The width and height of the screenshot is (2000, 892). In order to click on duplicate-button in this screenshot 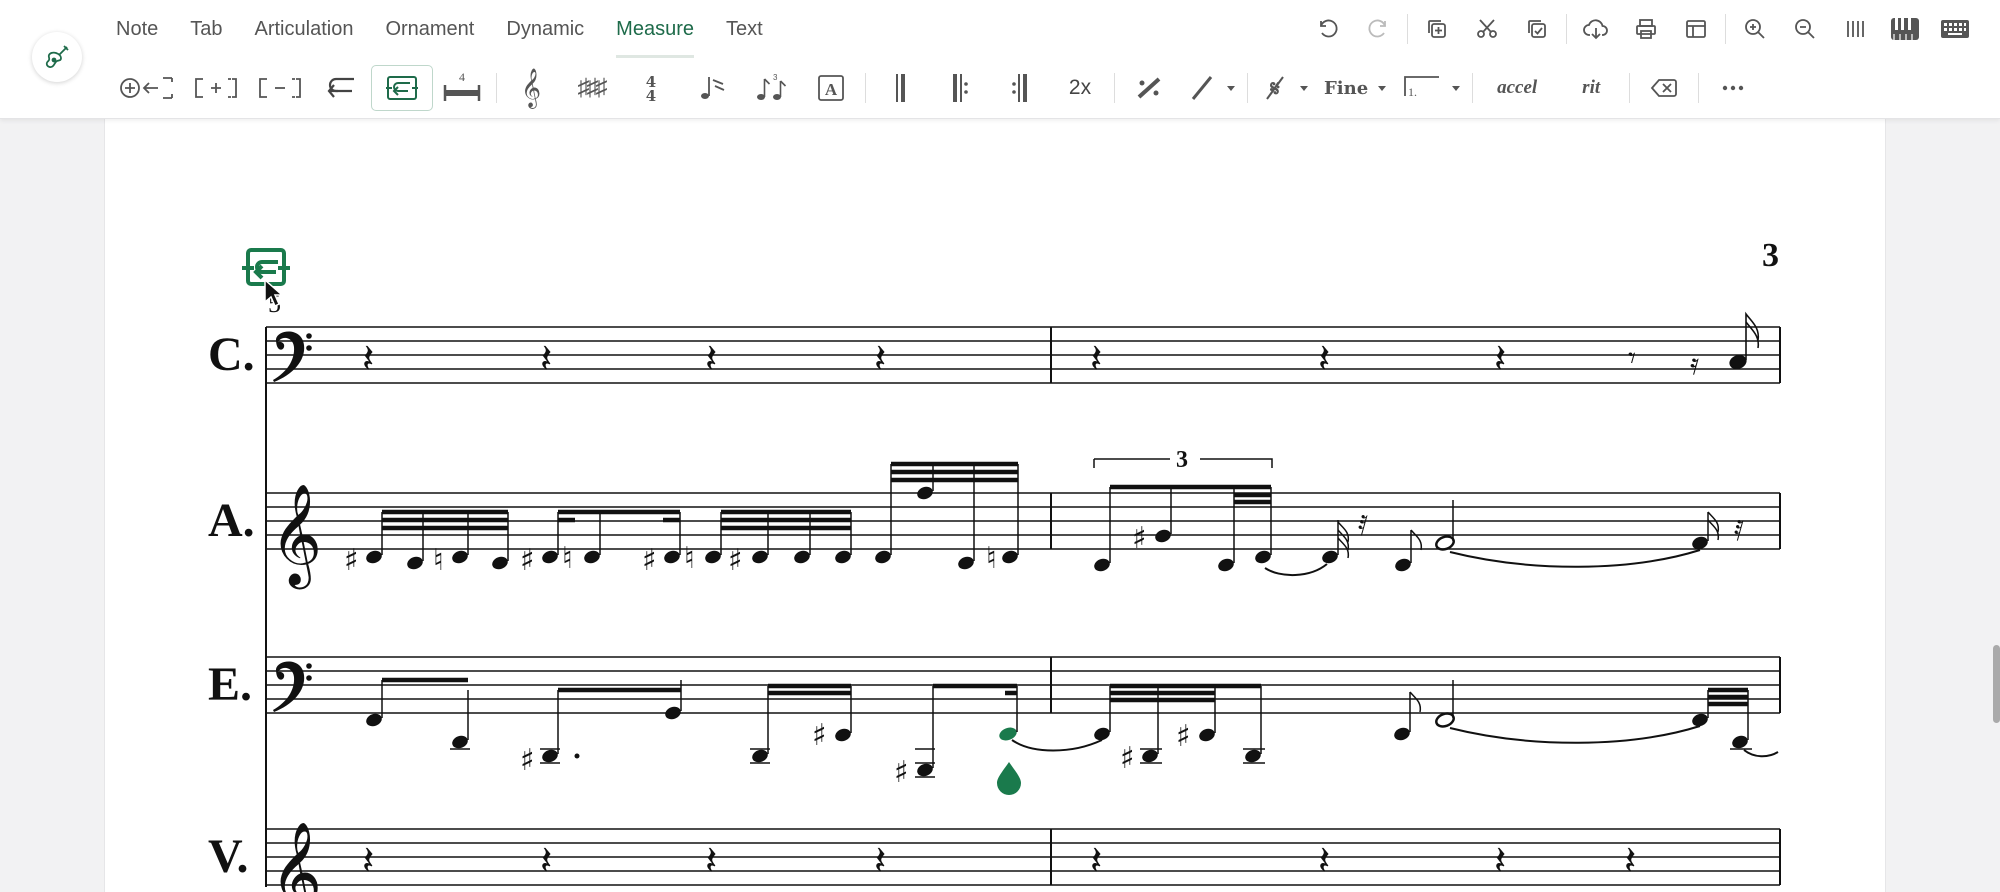, I will do `click(1437, 29)`.